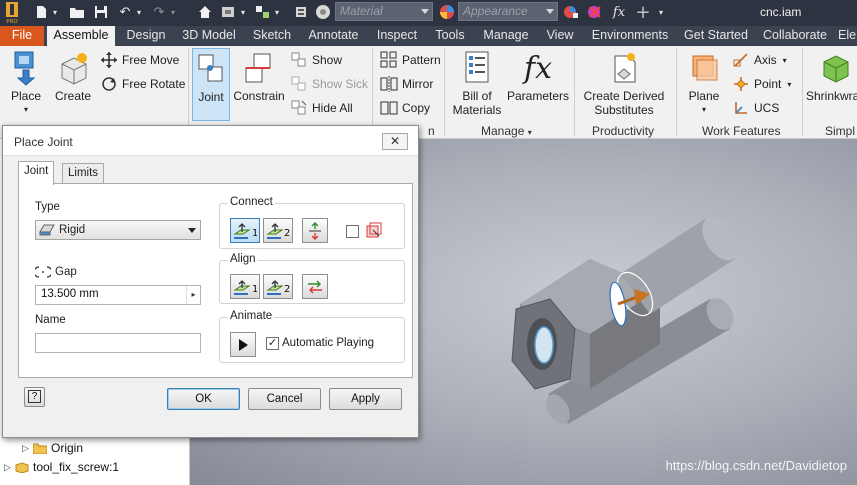 The height and width of the screenshot is (485, 857). What do you see at coordinates (12, 13) in the screenshot?
I see `inventor-logo: PRO` at bounding box center [12, 13].